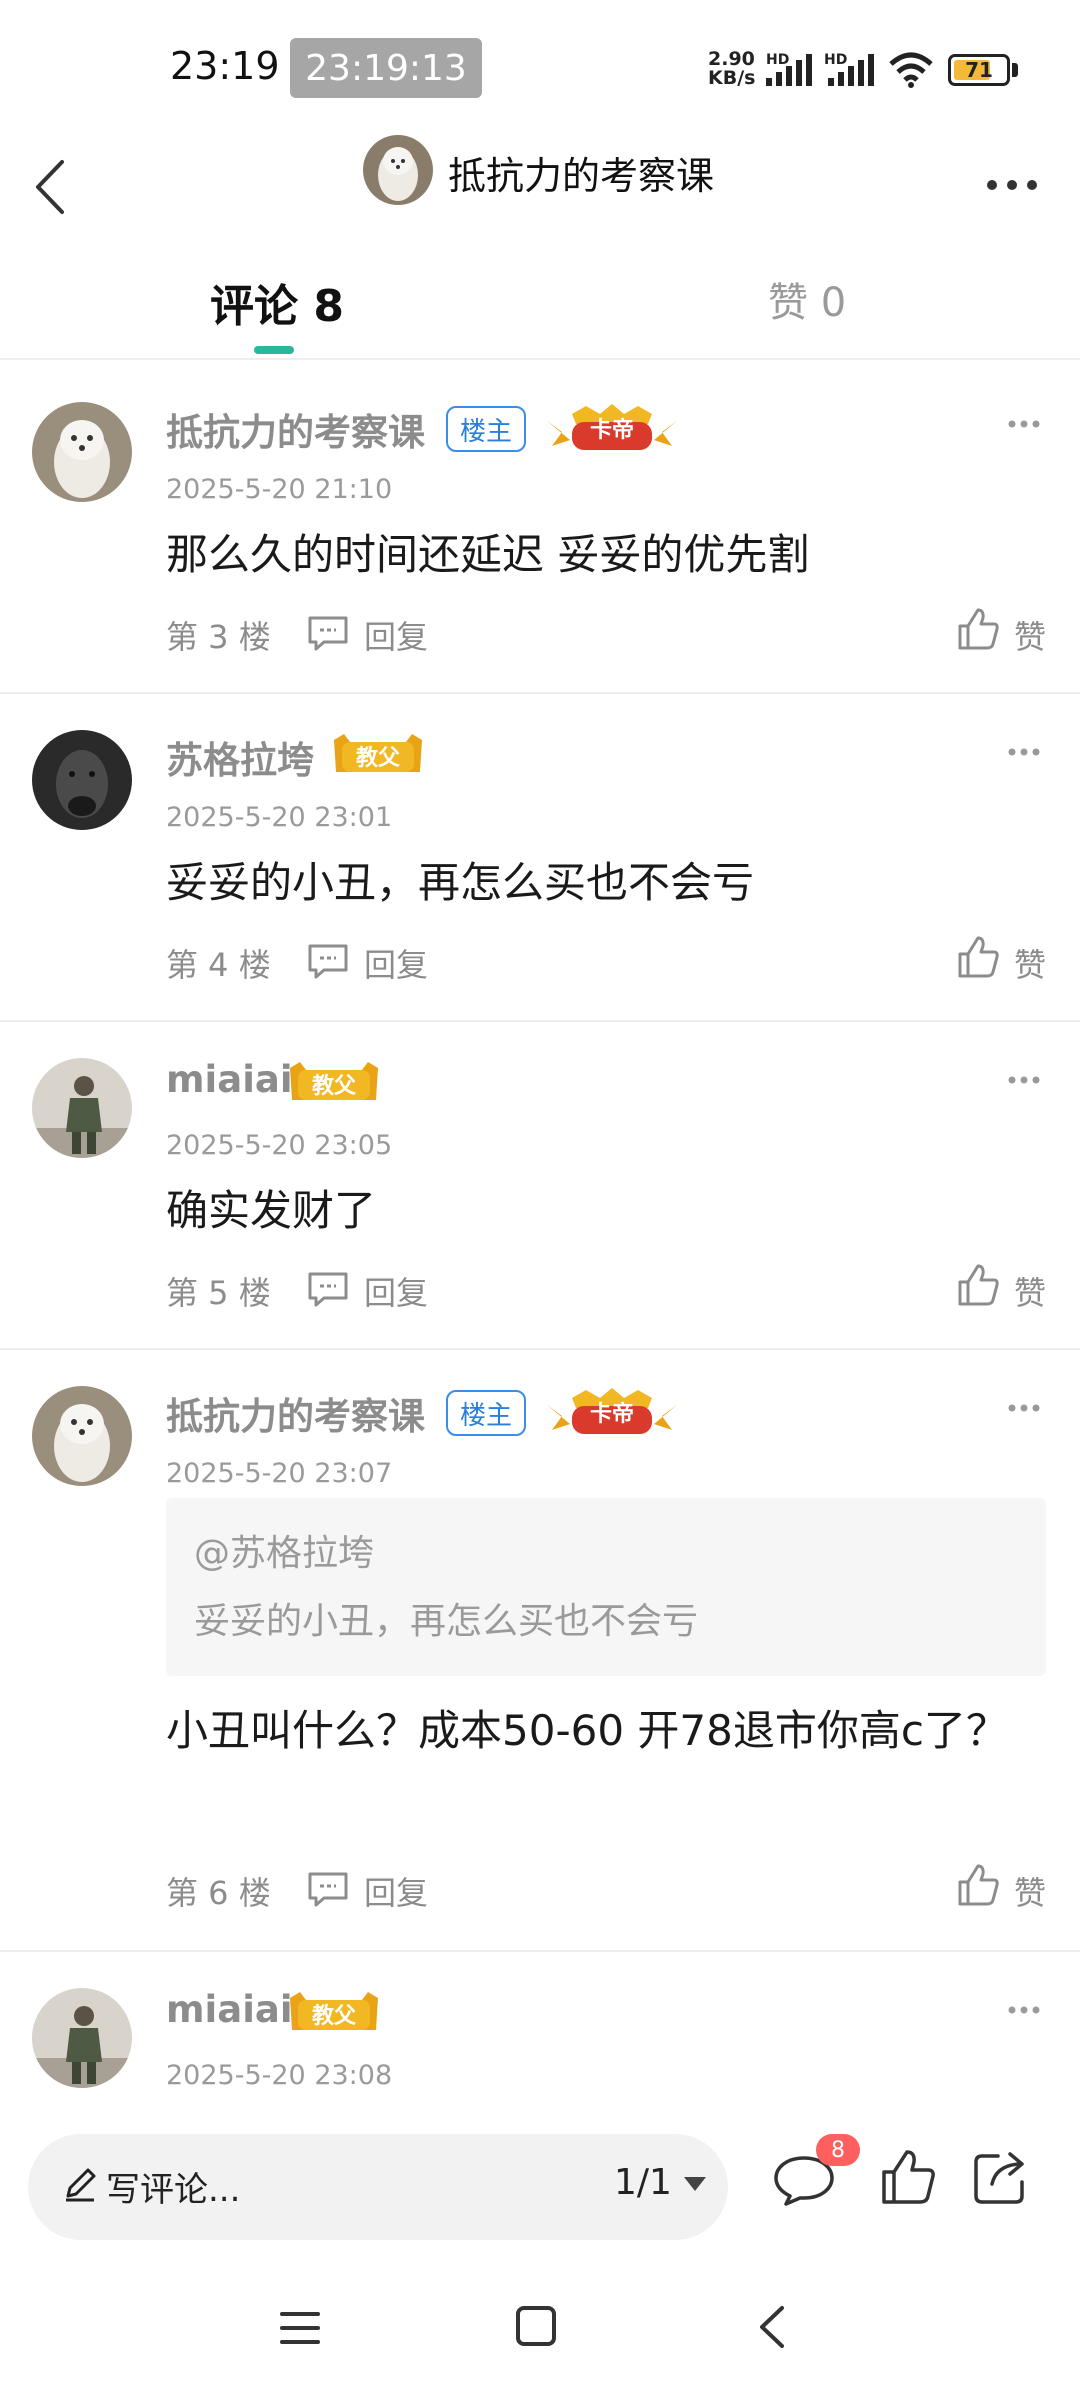 The image size is (1080, 2400). I want to click on comment-count-badge: 8, so click(838, 2150).